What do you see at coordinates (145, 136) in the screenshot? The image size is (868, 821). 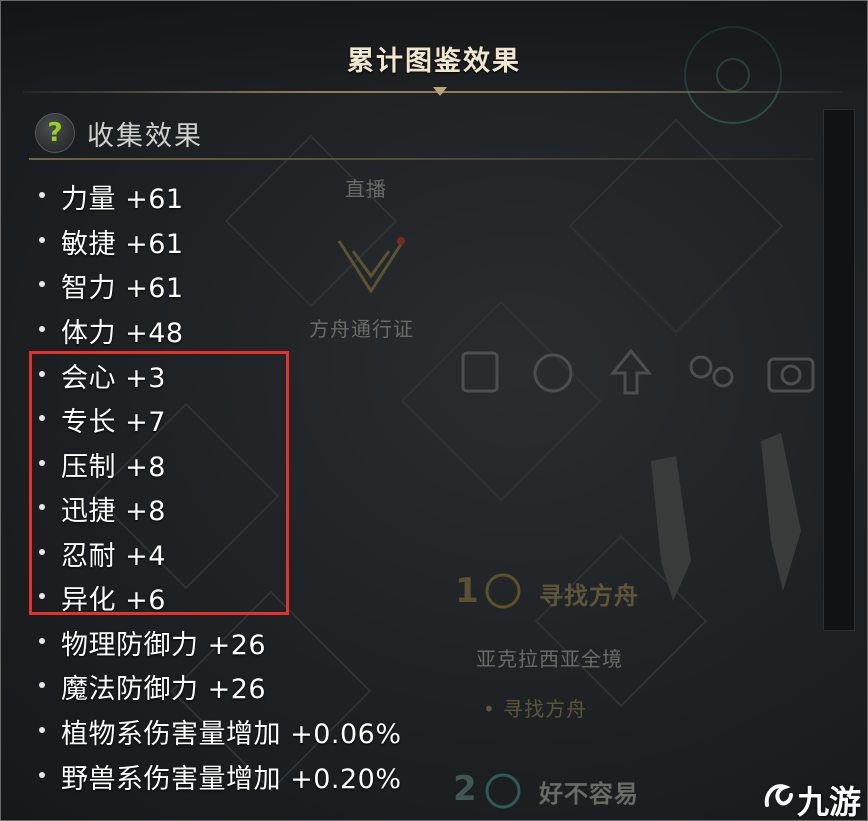 I see `section-title: 收集效果` at bounding box center [145, 136].